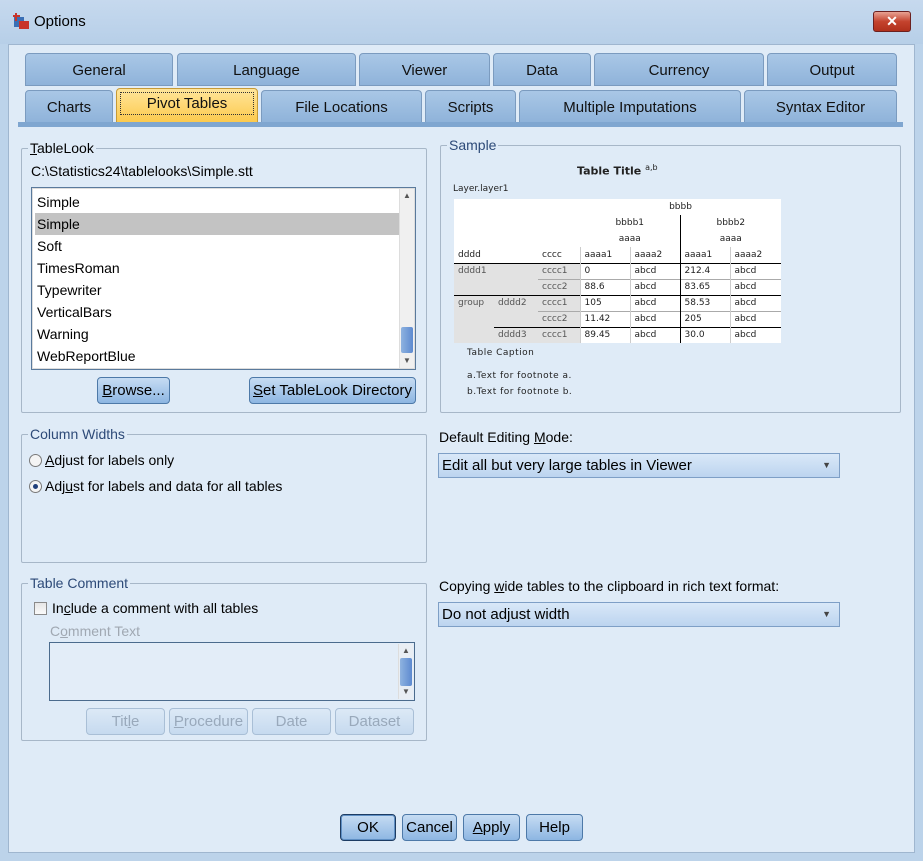  I want to click on sample-footnote-b: b.Text for footnote b., so click(520, 392).